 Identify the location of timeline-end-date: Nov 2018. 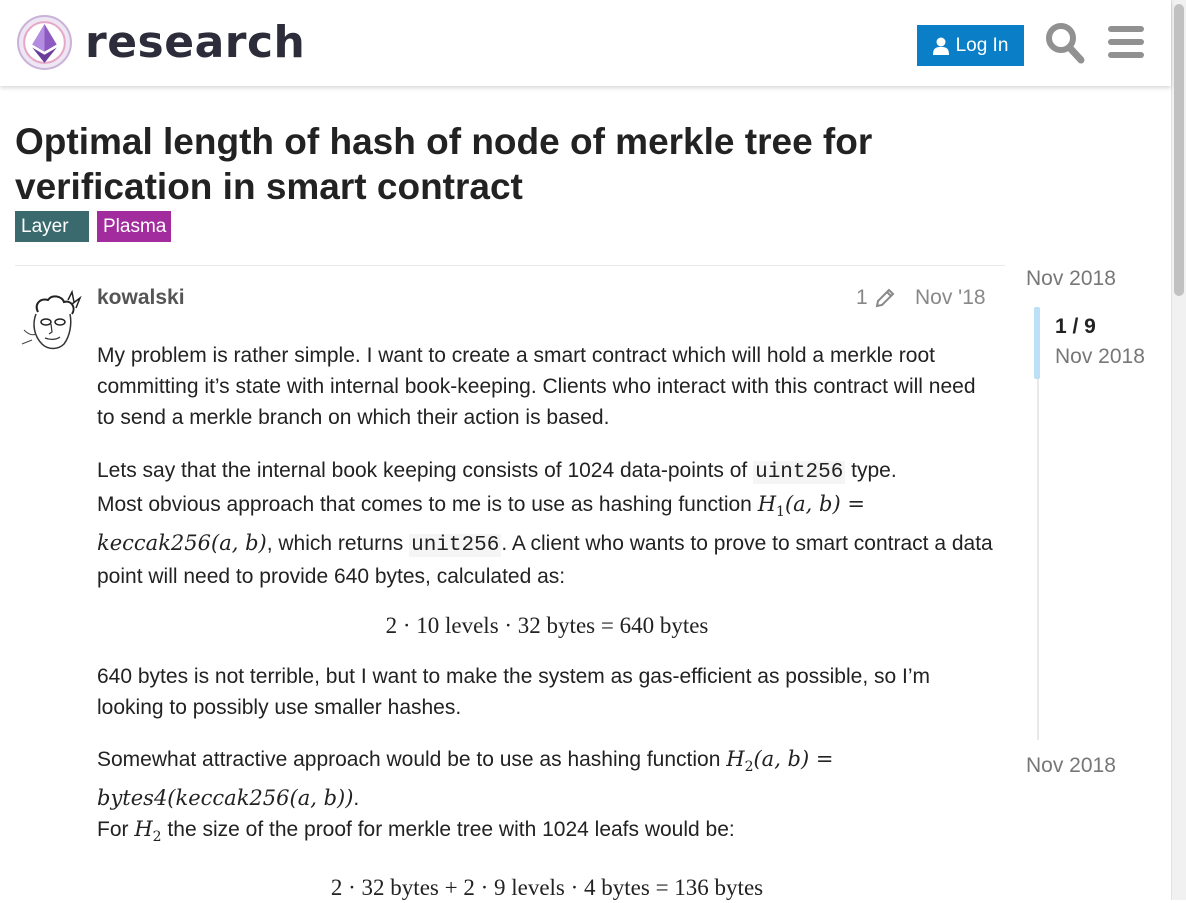
(1071, 766).